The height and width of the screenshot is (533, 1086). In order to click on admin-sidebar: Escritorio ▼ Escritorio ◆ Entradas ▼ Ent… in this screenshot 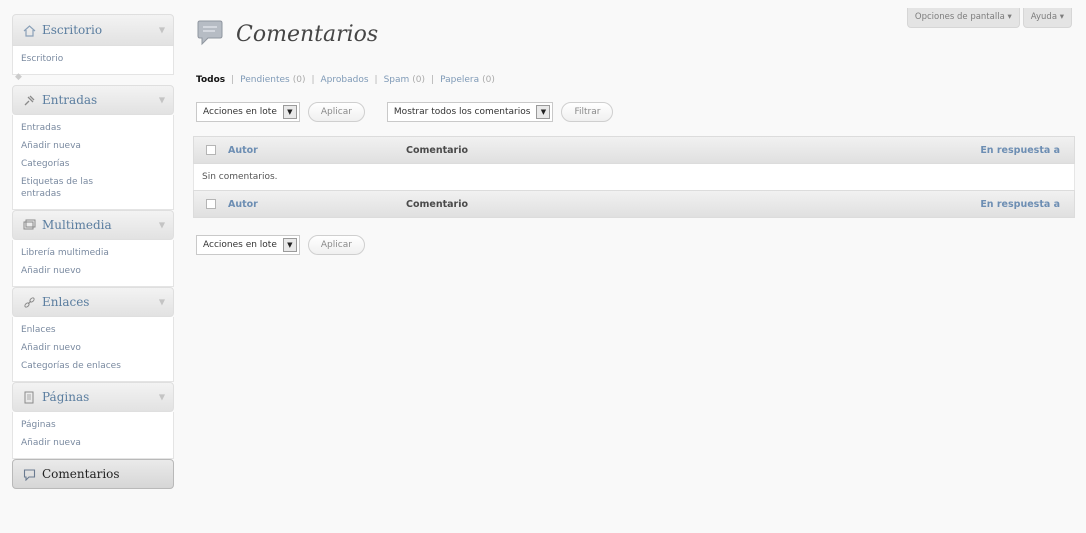, I will do `click(93, 251)`.